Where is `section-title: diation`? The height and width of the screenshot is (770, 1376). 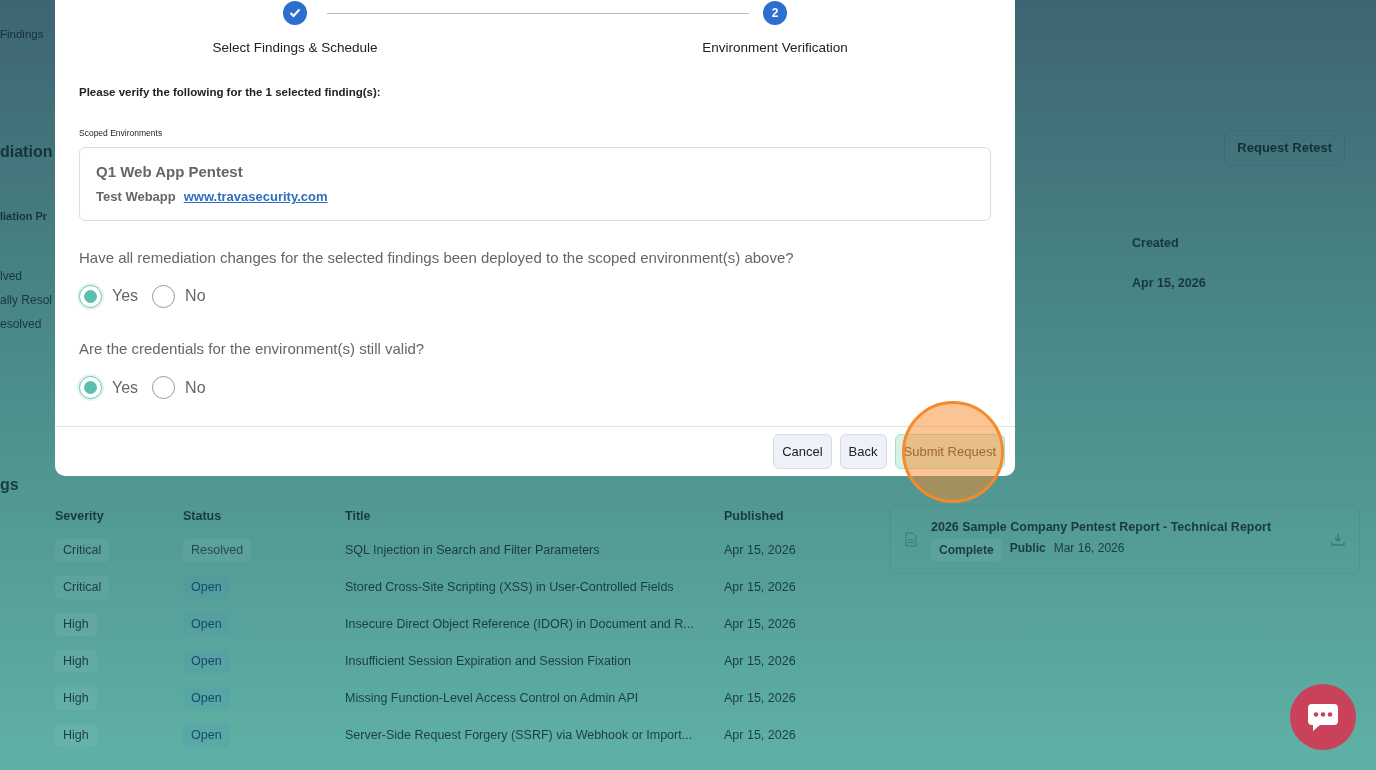 section-title: diation is located at coordinates (27, 152).